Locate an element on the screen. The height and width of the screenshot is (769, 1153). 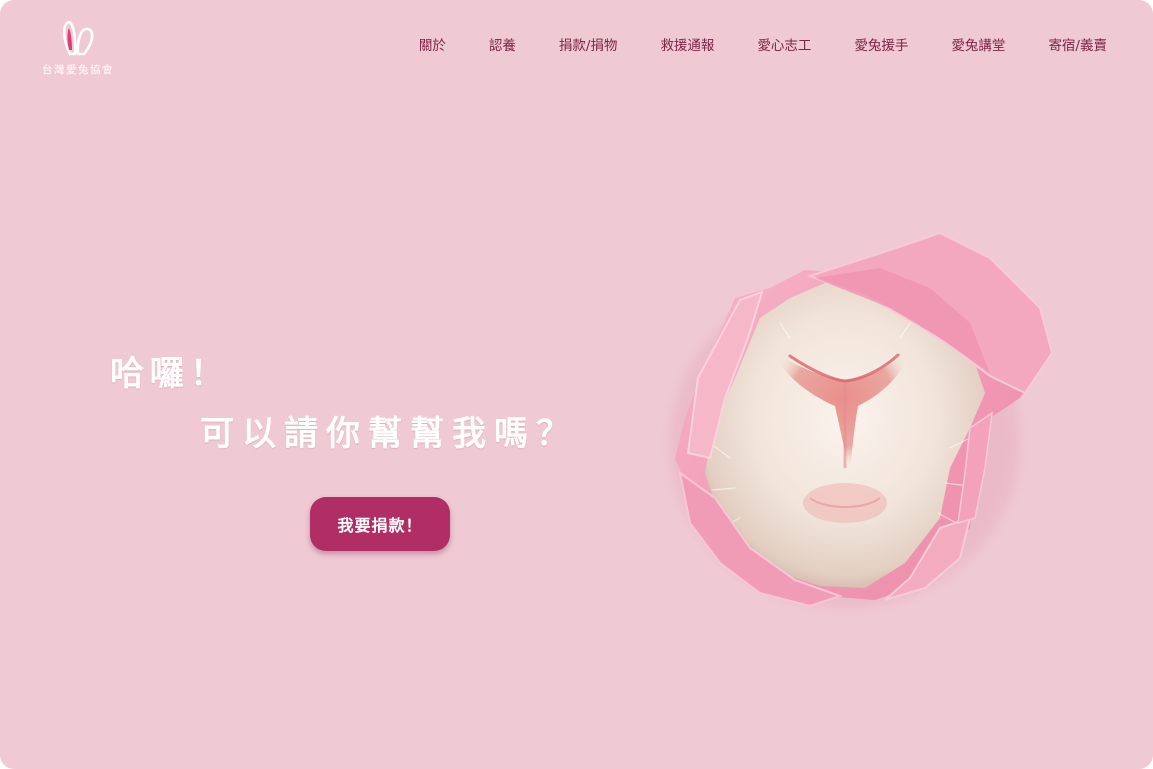
hero-question: 可以請你幫幫我嗎？ is located at coordinates (389, 434).